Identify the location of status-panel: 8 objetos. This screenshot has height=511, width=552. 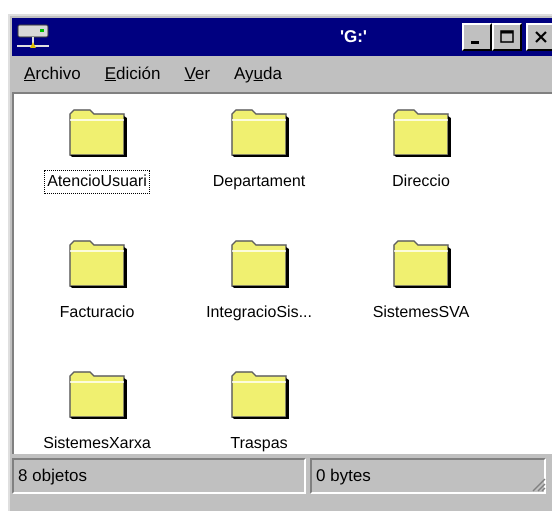
(159, 476).